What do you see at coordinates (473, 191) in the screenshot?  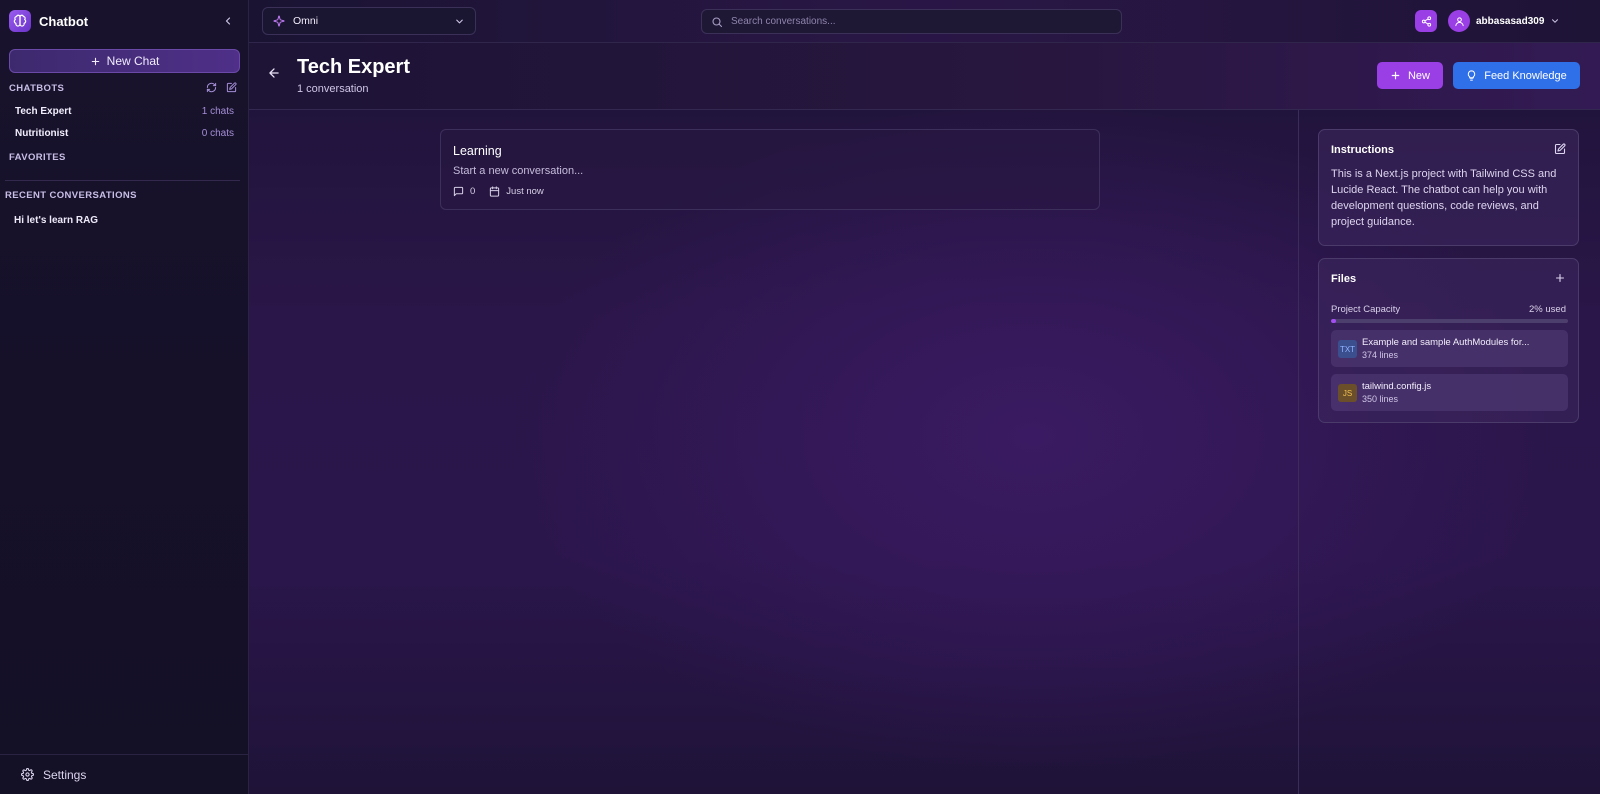 I see `message-count: 0` at bounding box center [473, 191].